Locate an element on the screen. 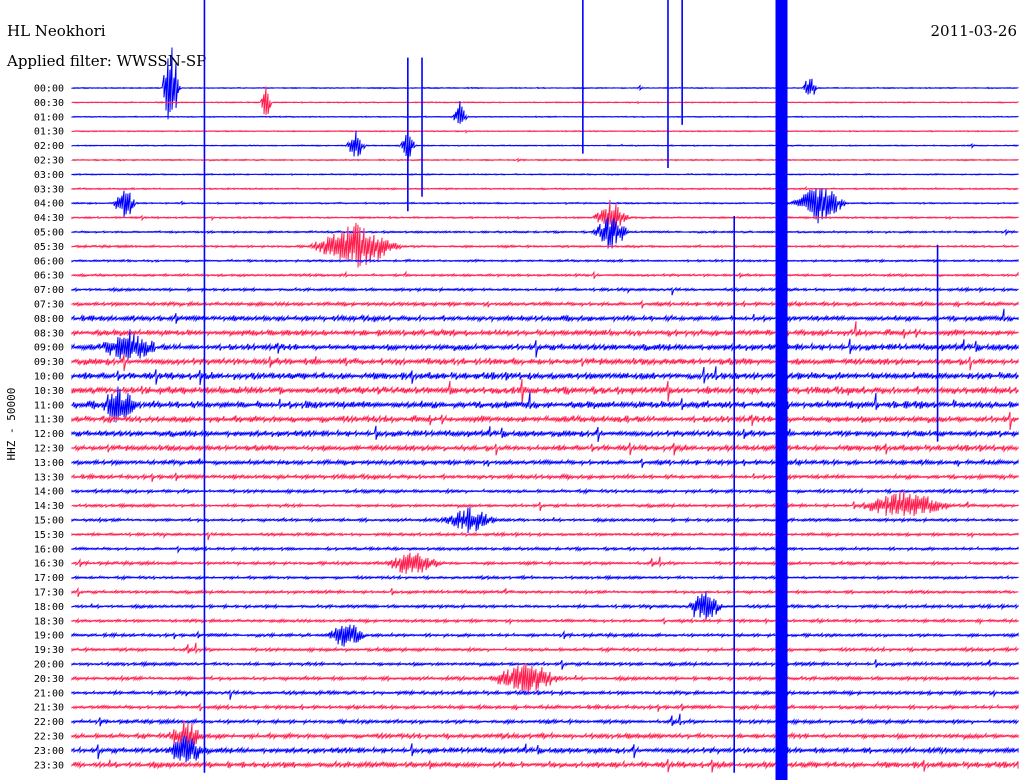  row-time-label: 18:30 is located at coordinates (49, 621).